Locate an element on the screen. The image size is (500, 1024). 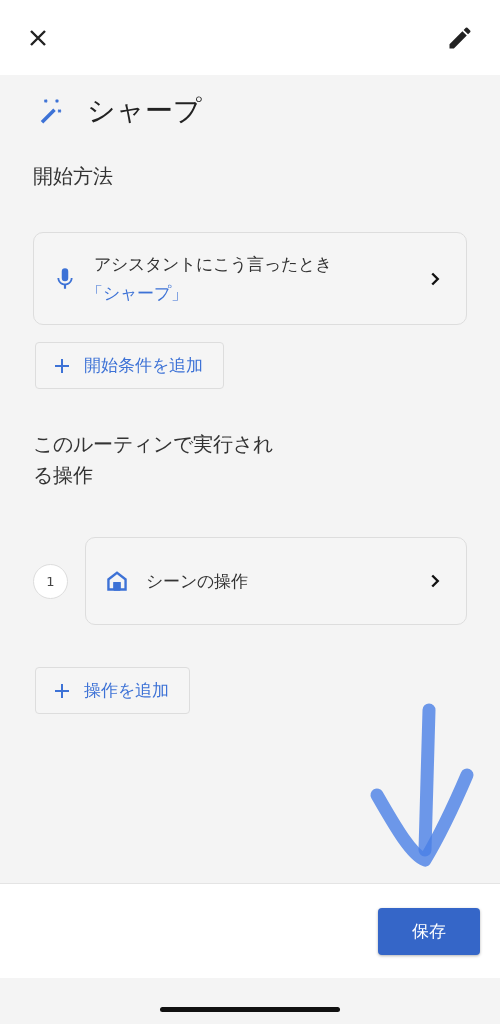
section-heading: このルーティンで実行される操作 is located at coordinates (153, 460).